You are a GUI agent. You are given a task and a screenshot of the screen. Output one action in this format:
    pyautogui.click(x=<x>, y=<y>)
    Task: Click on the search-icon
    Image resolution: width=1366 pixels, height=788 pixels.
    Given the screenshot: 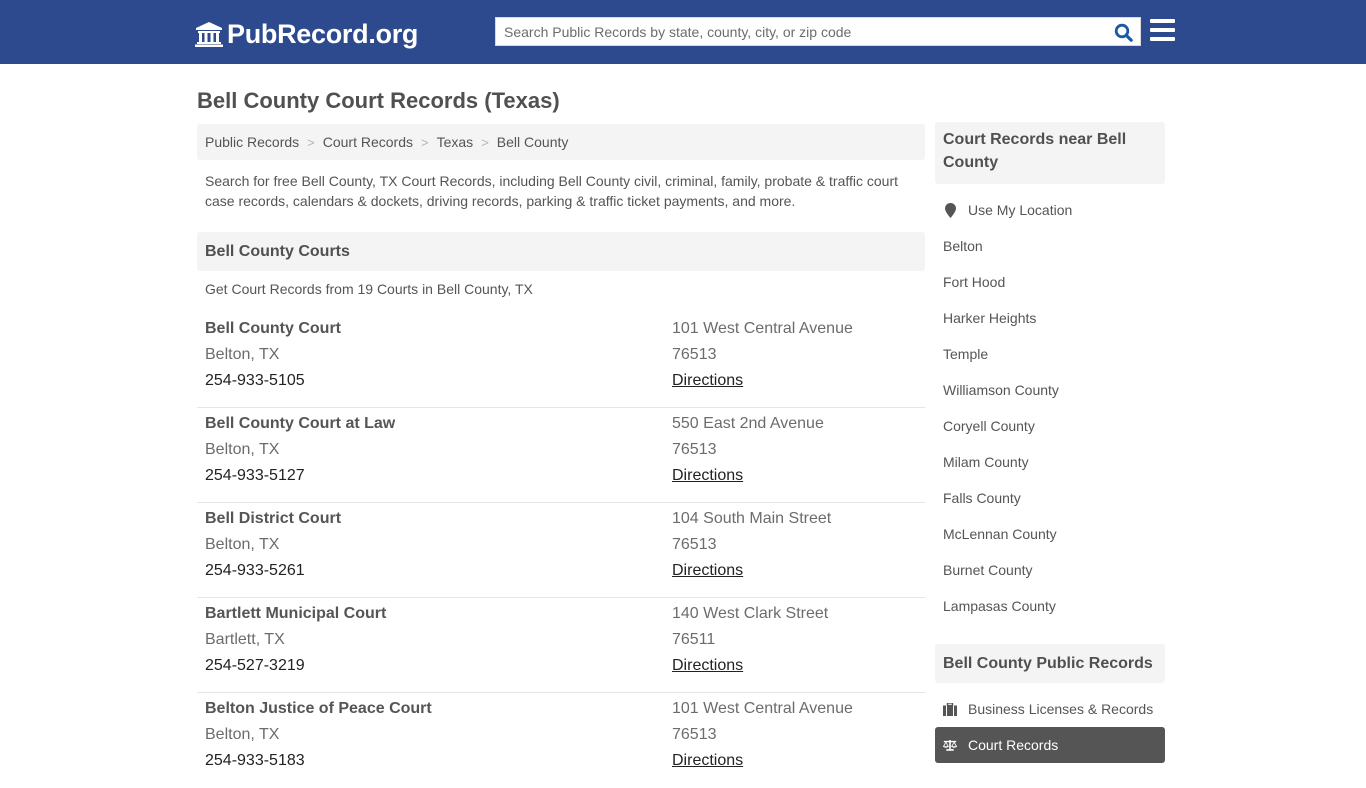 What is the action you would take?
    pyautogui.click(x=1123, y=32)
    